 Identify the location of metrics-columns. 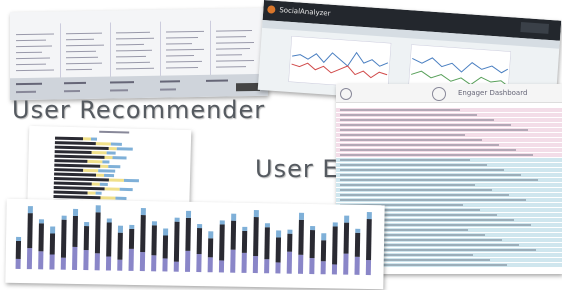
(139, 44).